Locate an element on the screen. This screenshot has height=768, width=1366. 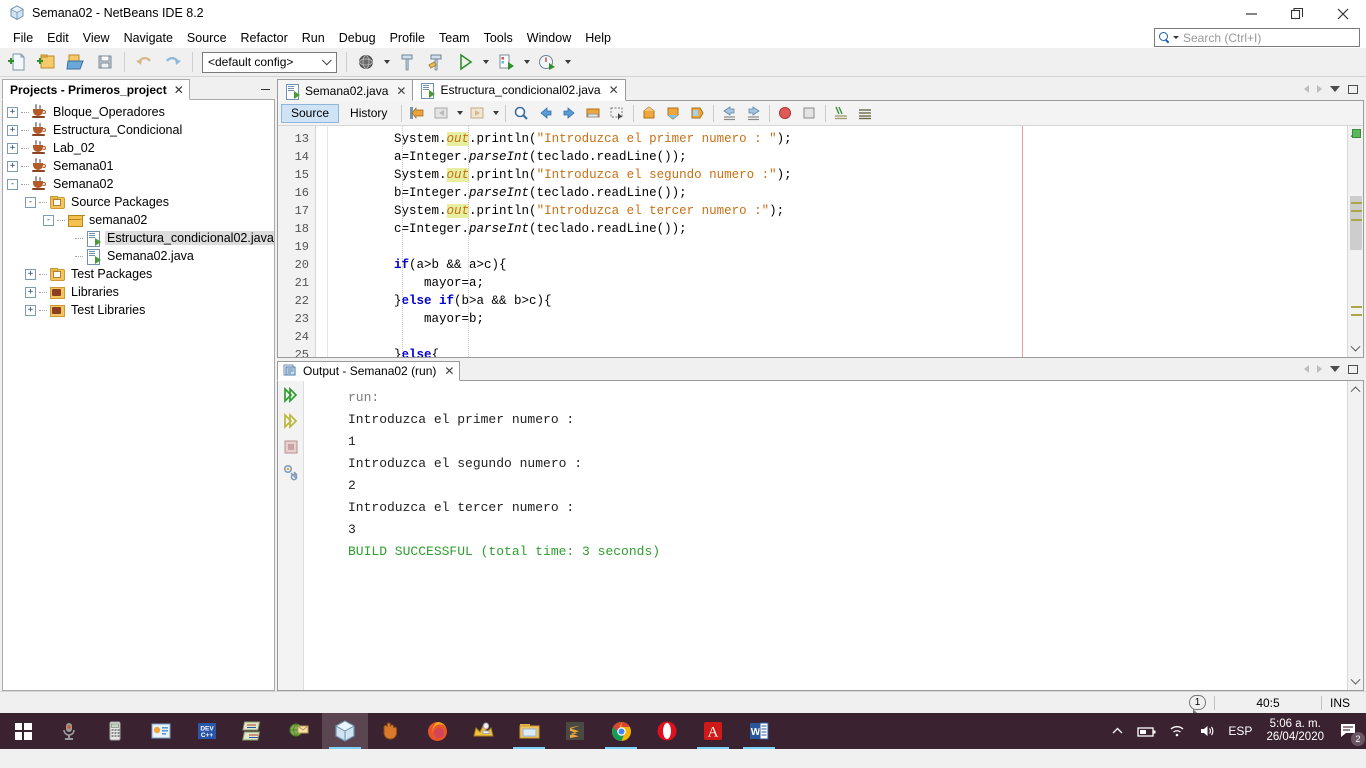
rerun-alt-icon is located at coordinates (291, 421).